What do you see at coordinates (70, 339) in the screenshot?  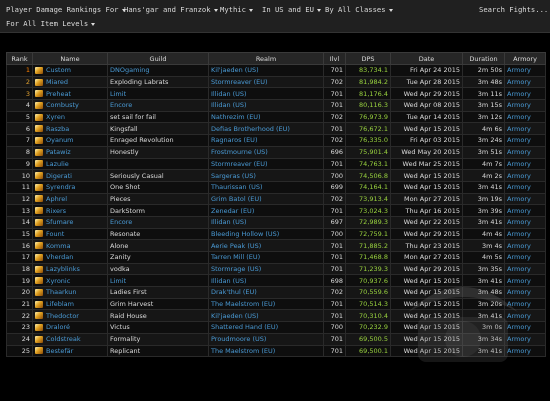 I see `player-name-cell: Coldstreak` at bounding box center [70, 339].